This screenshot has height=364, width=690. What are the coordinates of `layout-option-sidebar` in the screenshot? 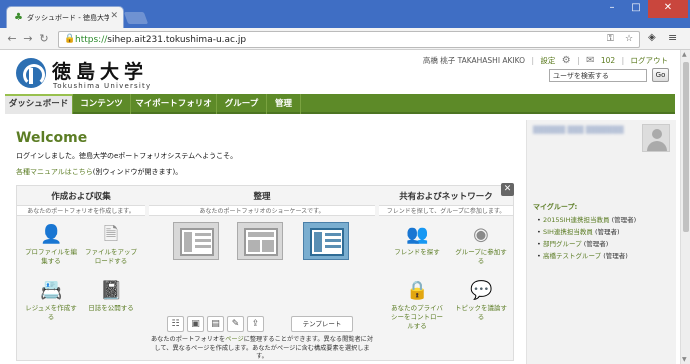 It's located at (196, 241).